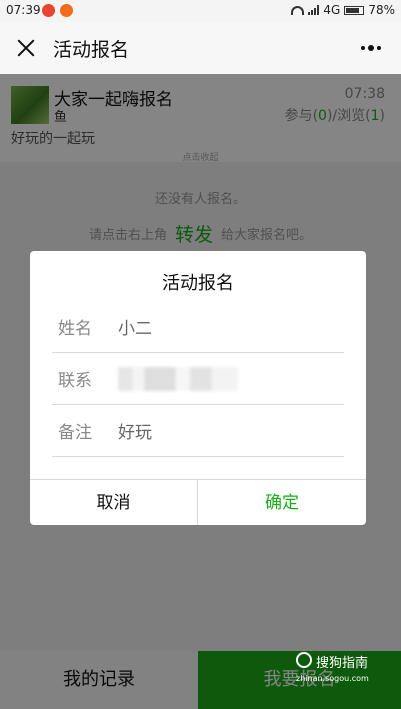 This screenshot has width=401, height=709. What do you see at coordinates (23, 10) in the screenshot?
I see `status-time: 07:39` at bounding box center [23, 10].